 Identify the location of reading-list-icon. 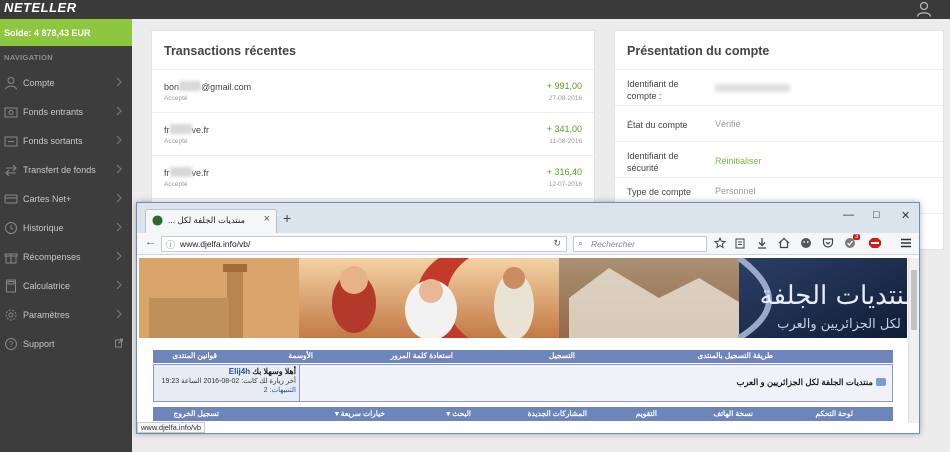
(740, 243).